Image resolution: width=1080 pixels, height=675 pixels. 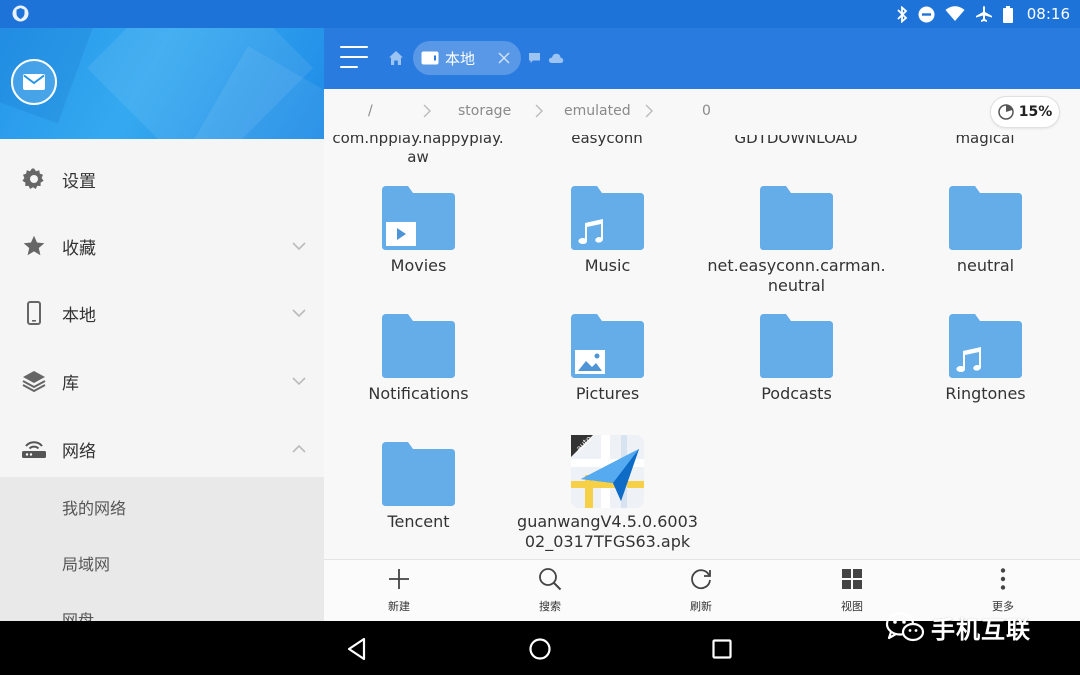 What do you see at coordinates (534, 58) in the screenshot?
I see `chat-icon` at bounding box center [534, 58].